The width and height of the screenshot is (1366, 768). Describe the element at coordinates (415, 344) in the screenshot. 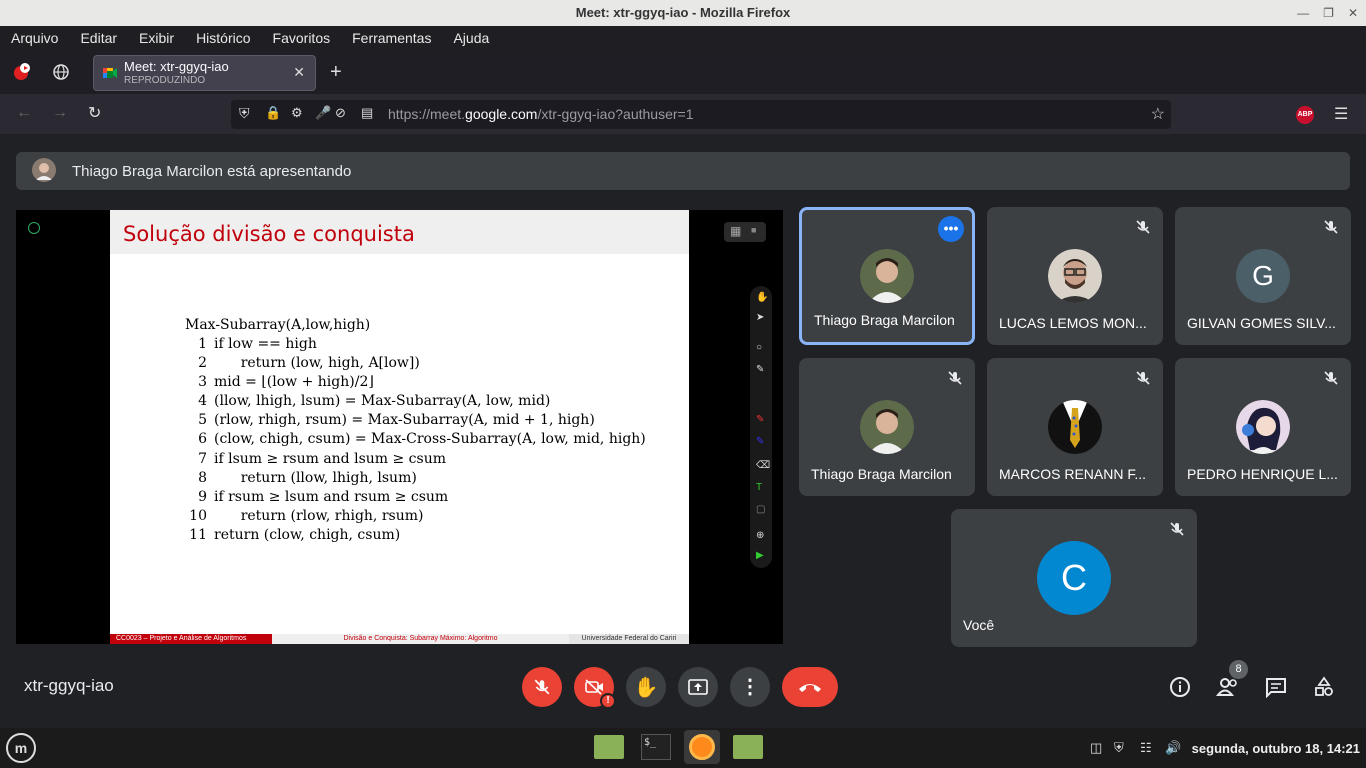

I see `algorithm-line: 1 if low == high` at that location.